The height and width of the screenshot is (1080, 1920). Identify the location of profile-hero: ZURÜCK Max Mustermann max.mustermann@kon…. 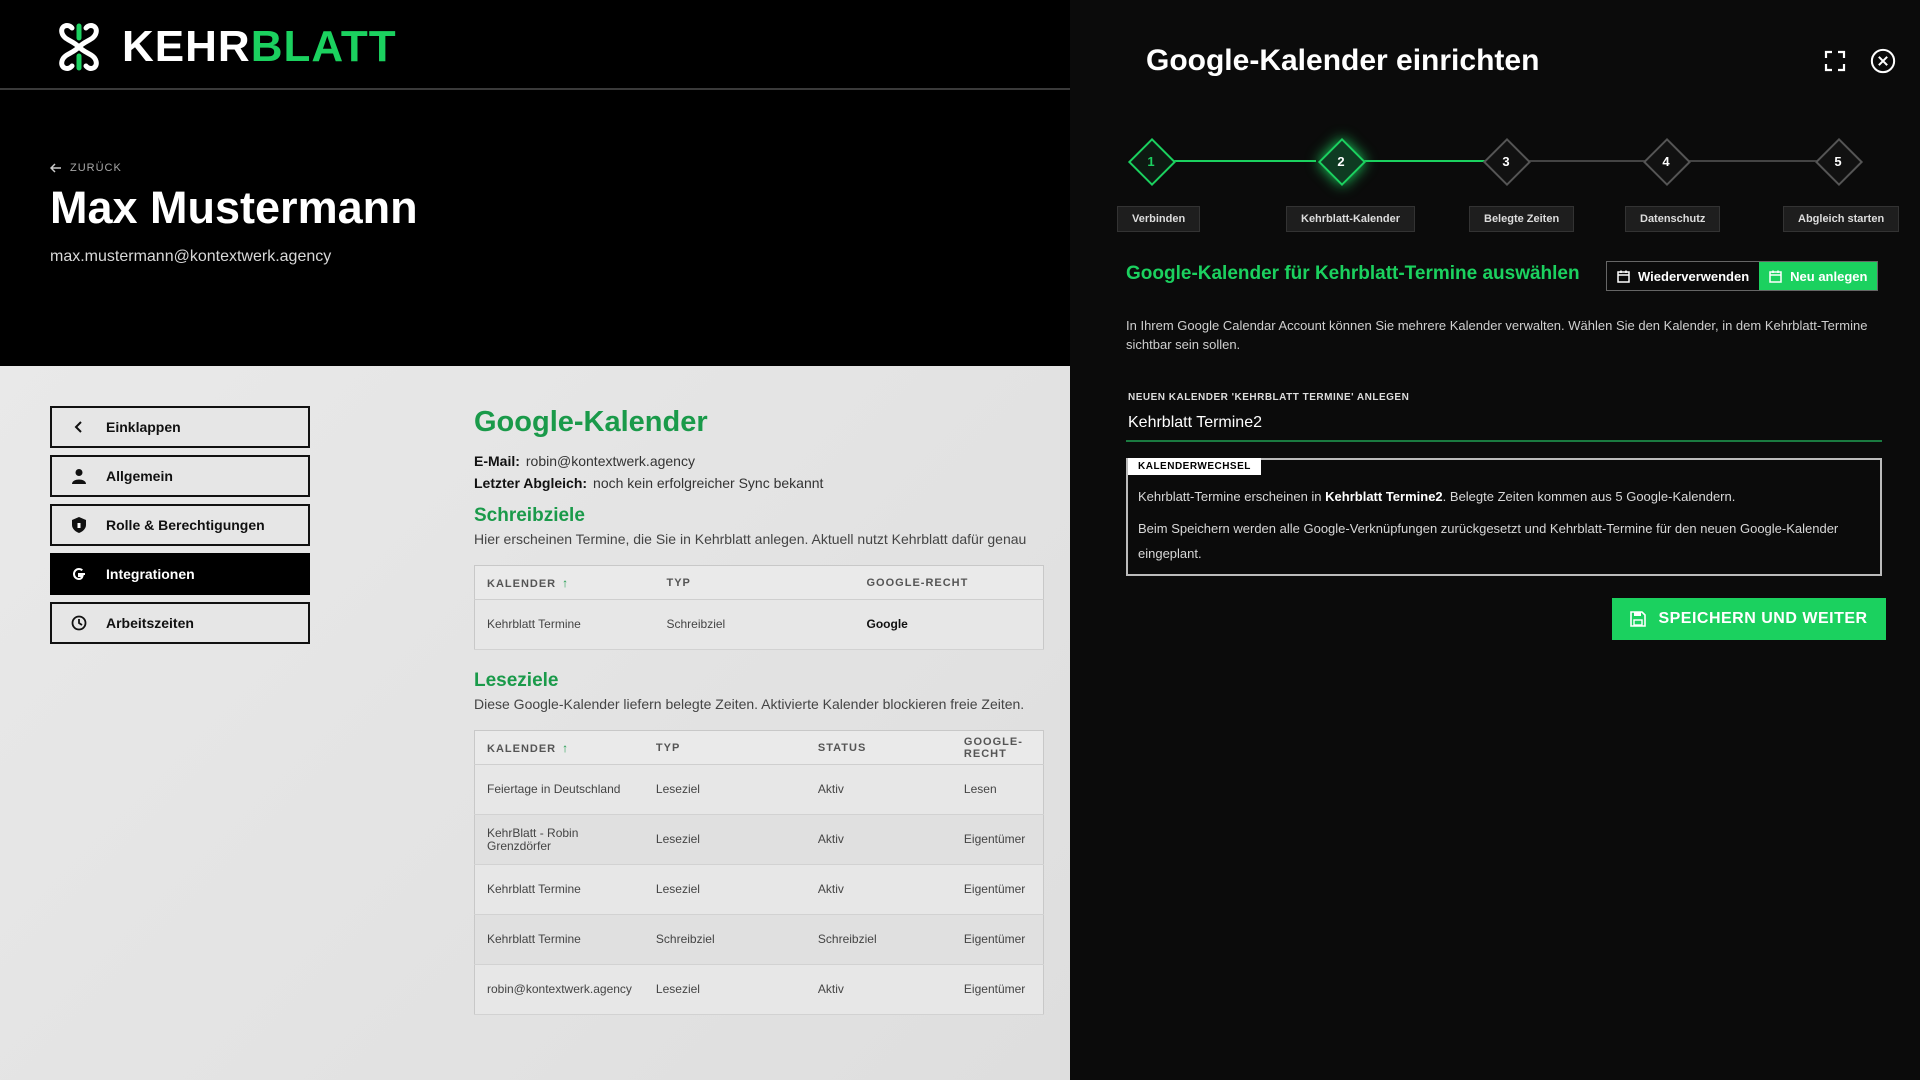
(535, 228).